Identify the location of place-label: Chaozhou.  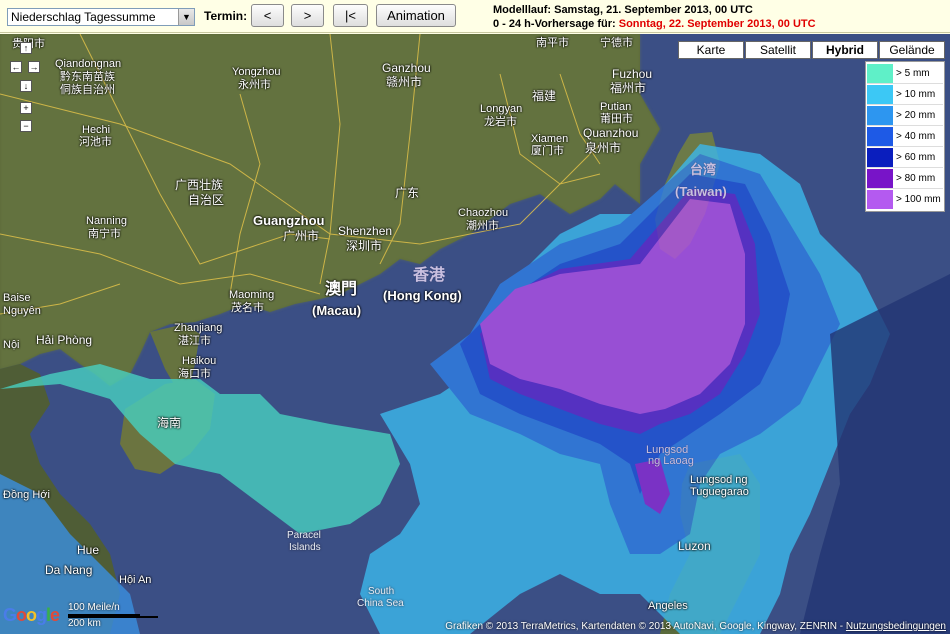
(483, 213).